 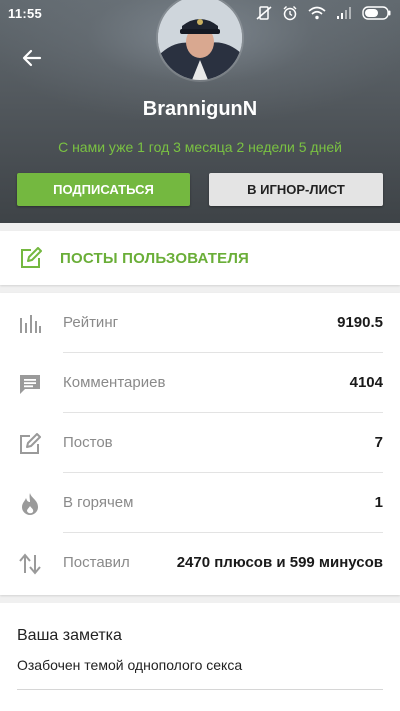 What do you see at coordinates (88, 442) in the screenshot?
I see `stat-label: Постов` at bounding box center [88, 442].